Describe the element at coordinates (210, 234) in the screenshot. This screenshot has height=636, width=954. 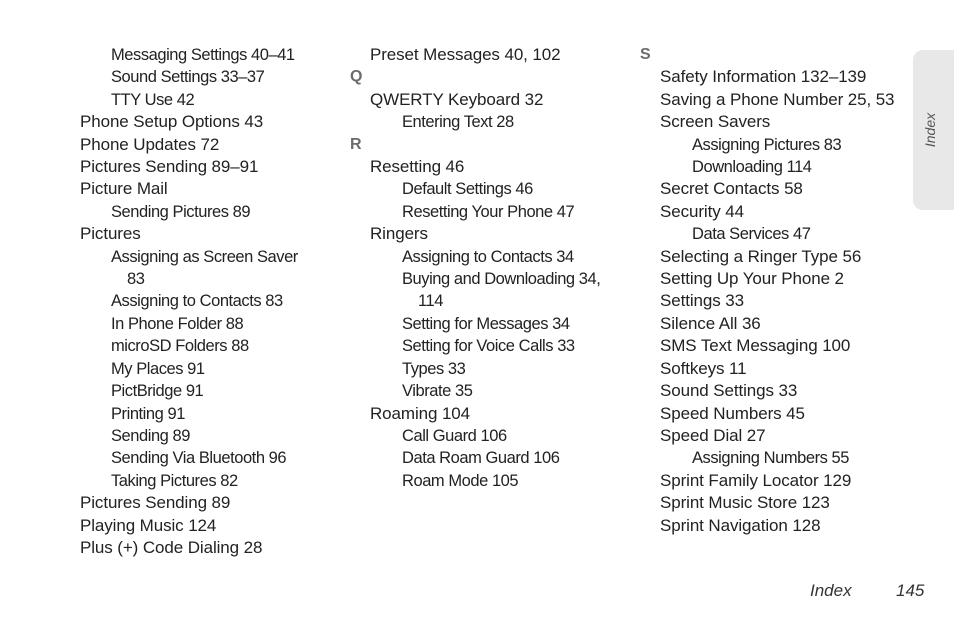
I see `index-entry: Pictures` at that location.